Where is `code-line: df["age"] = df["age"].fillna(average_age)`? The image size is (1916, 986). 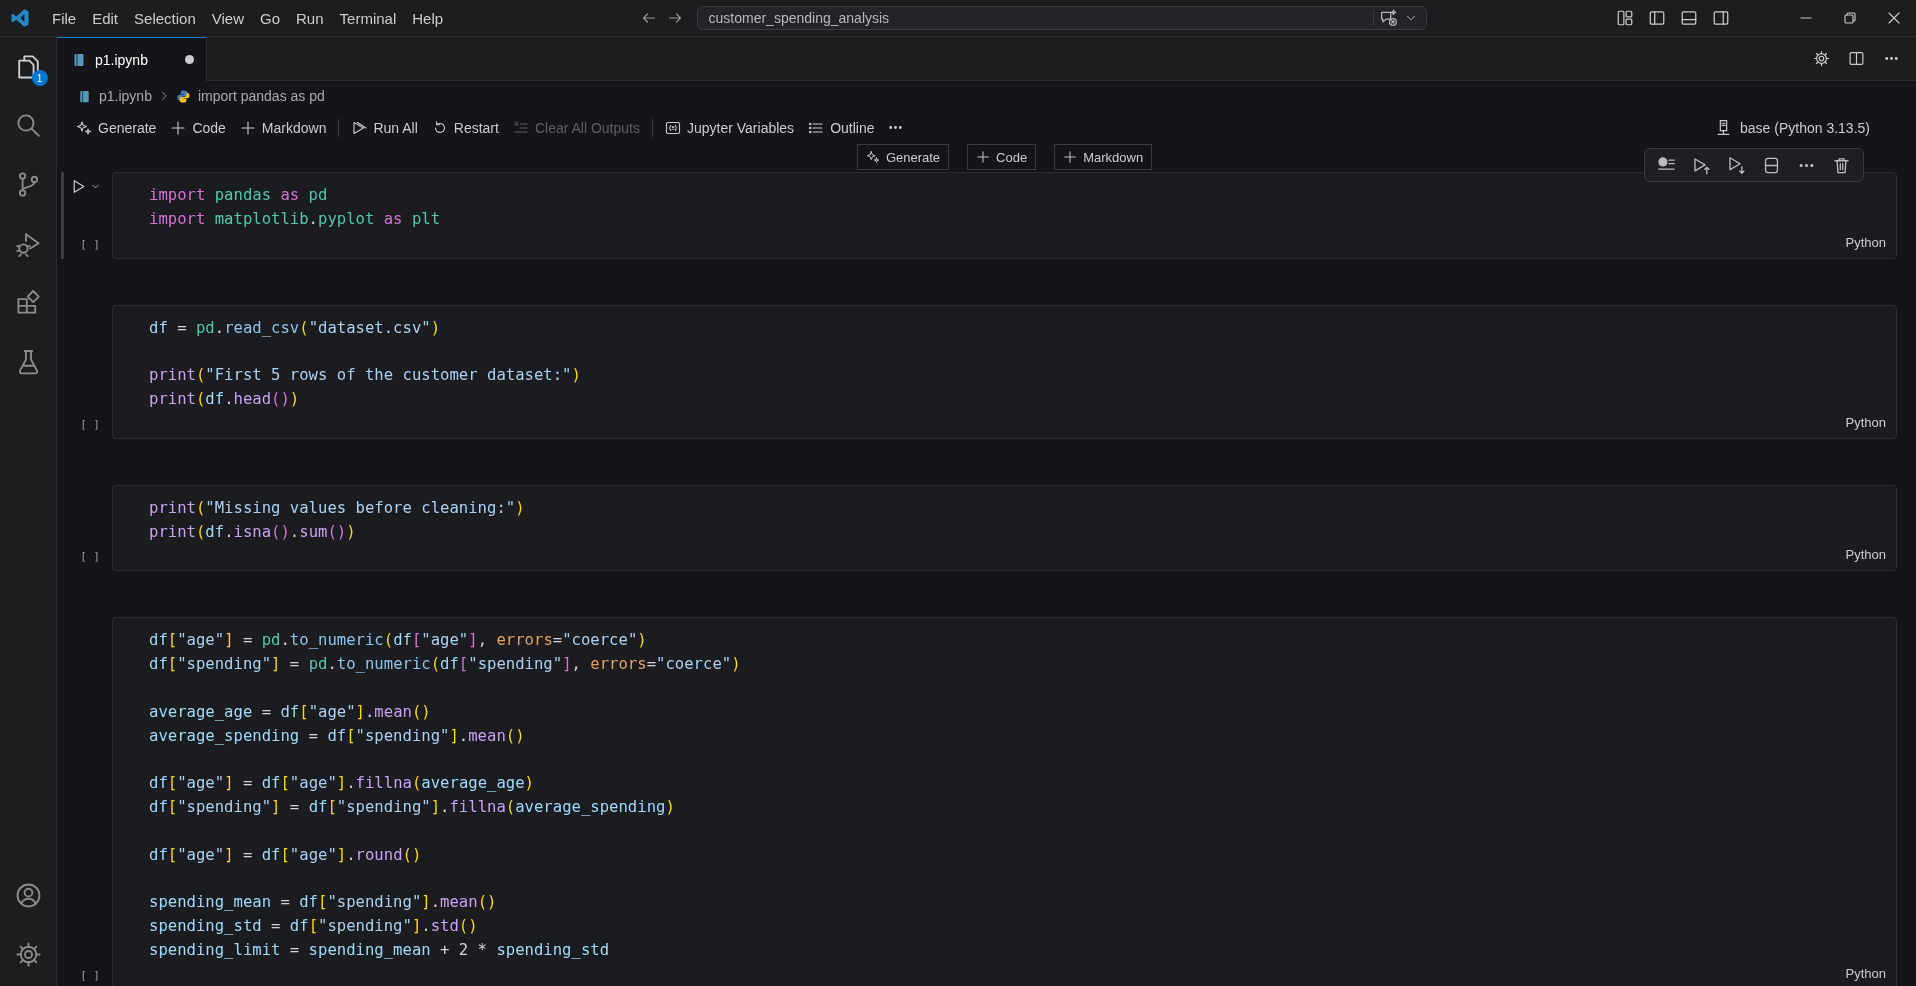
code-line: df["age"] = df["age"].fillna(average_age) is located at coordinates (342, 784).